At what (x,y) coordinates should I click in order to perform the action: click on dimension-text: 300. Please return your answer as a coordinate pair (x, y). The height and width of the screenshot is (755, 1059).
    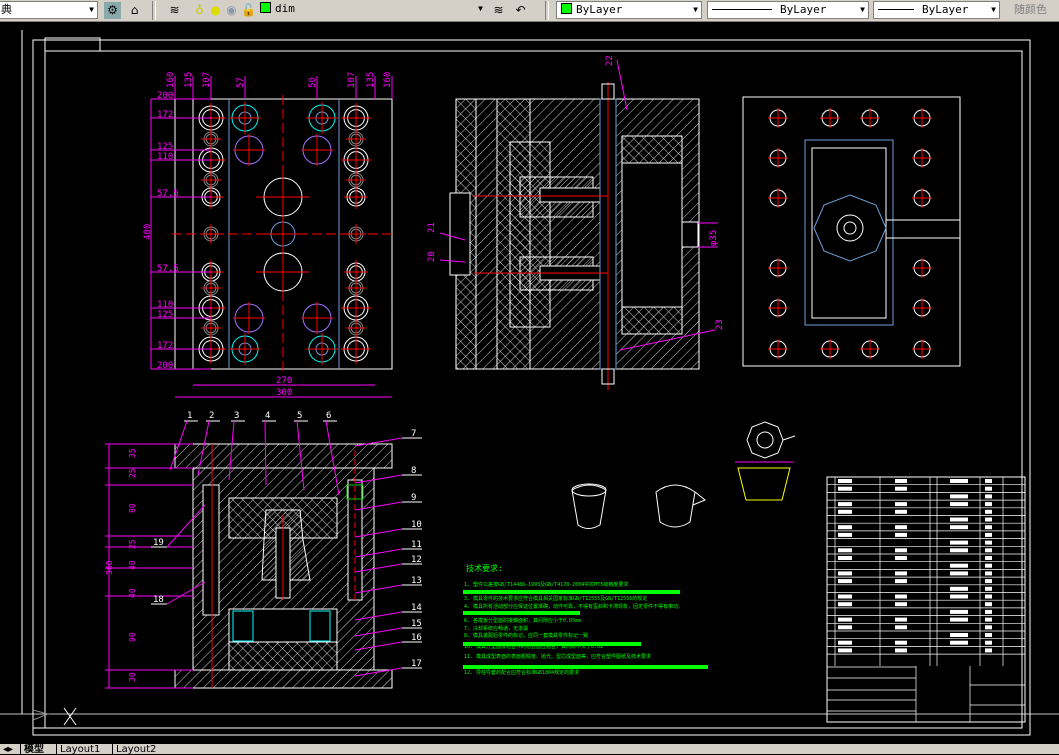
    Looking at the image, I should click on (284, 393).